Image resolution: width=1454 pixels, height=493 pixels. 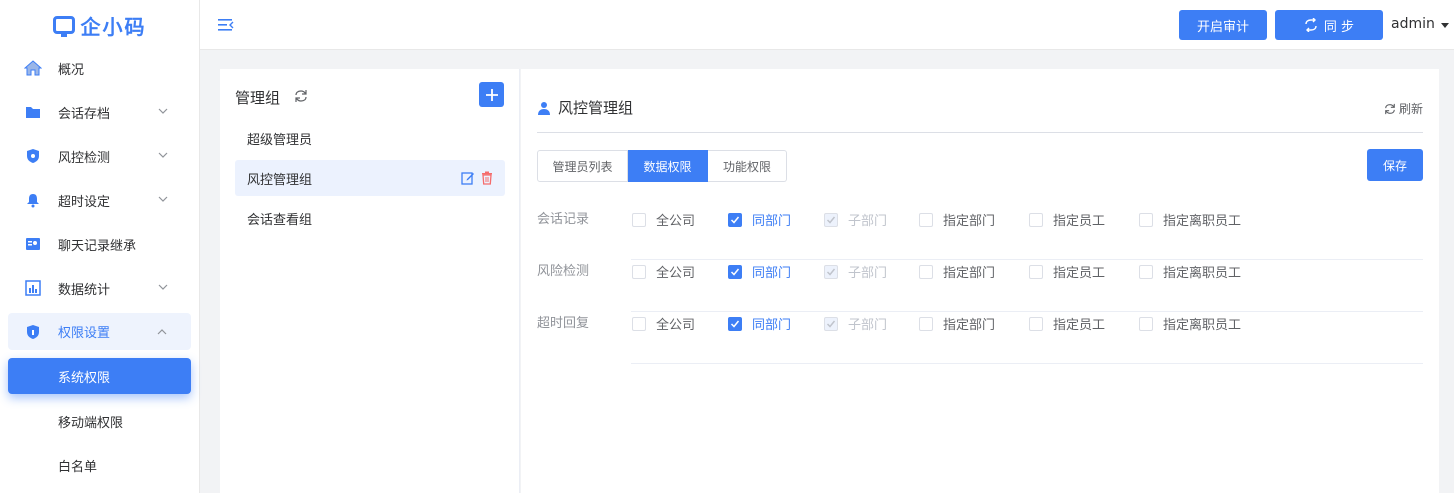 What do you see at coordinates (100, 68) in the screenshot?
I see `sidebar-item-overview: 概况` at bounding box center [100, 68].